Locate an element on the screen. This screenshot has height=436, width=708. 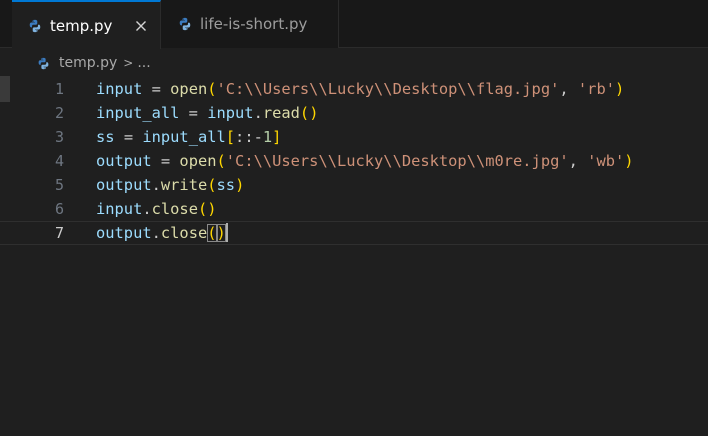
code-line: 5 output.write(ss) is located at coordinates (354, 185).